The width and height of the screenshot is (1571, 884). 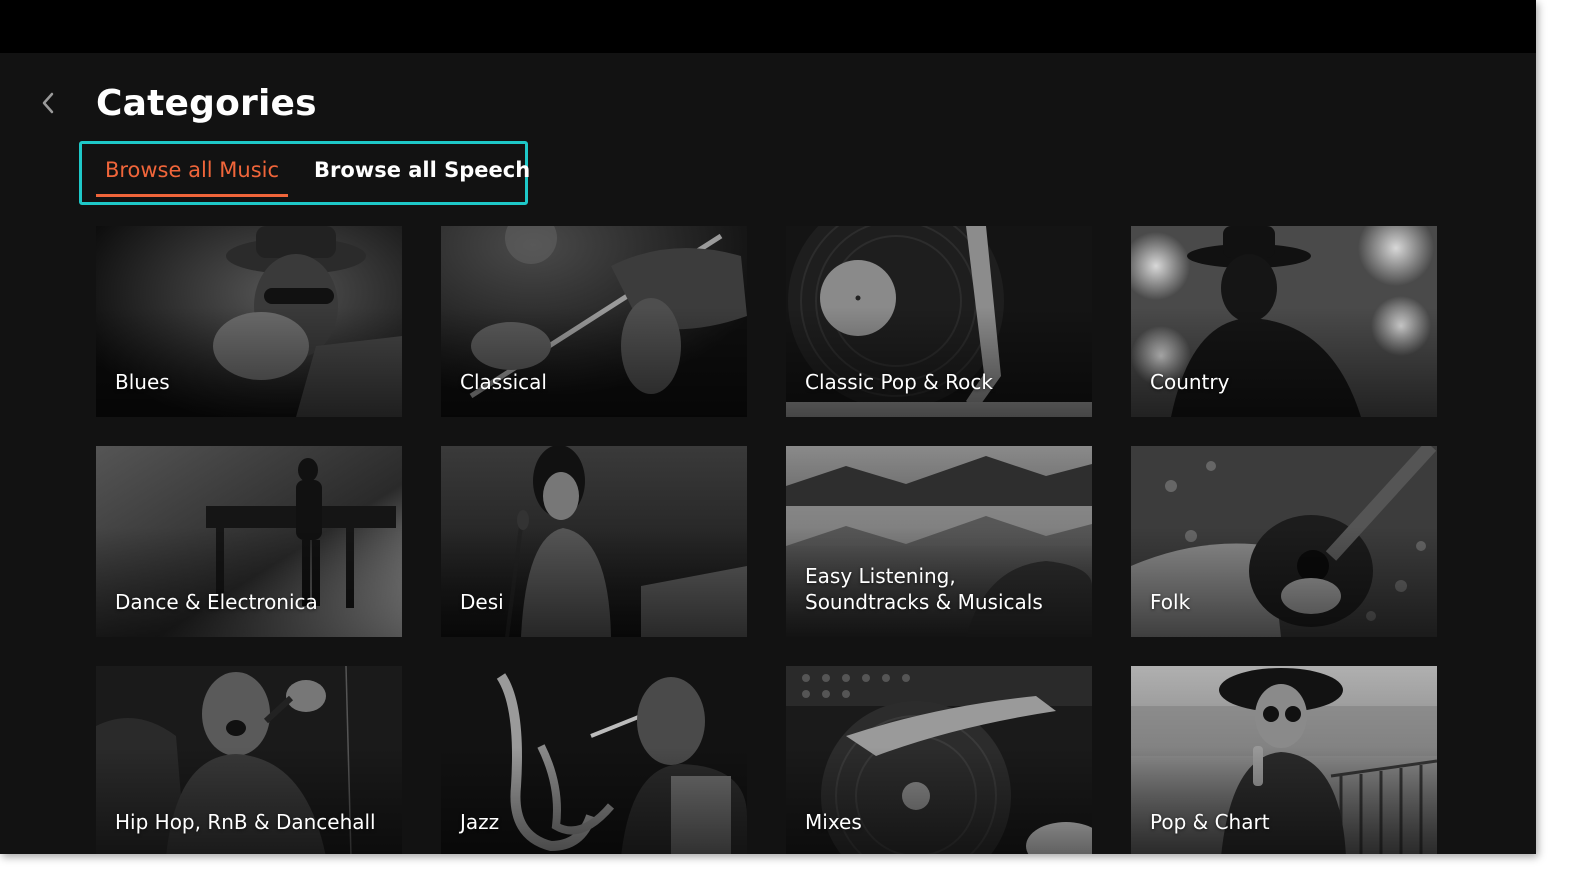 What do you see at coordinates (480, 822) in the screenshot?
I see `category-label: Jazz` at bounding box center [480, 822].